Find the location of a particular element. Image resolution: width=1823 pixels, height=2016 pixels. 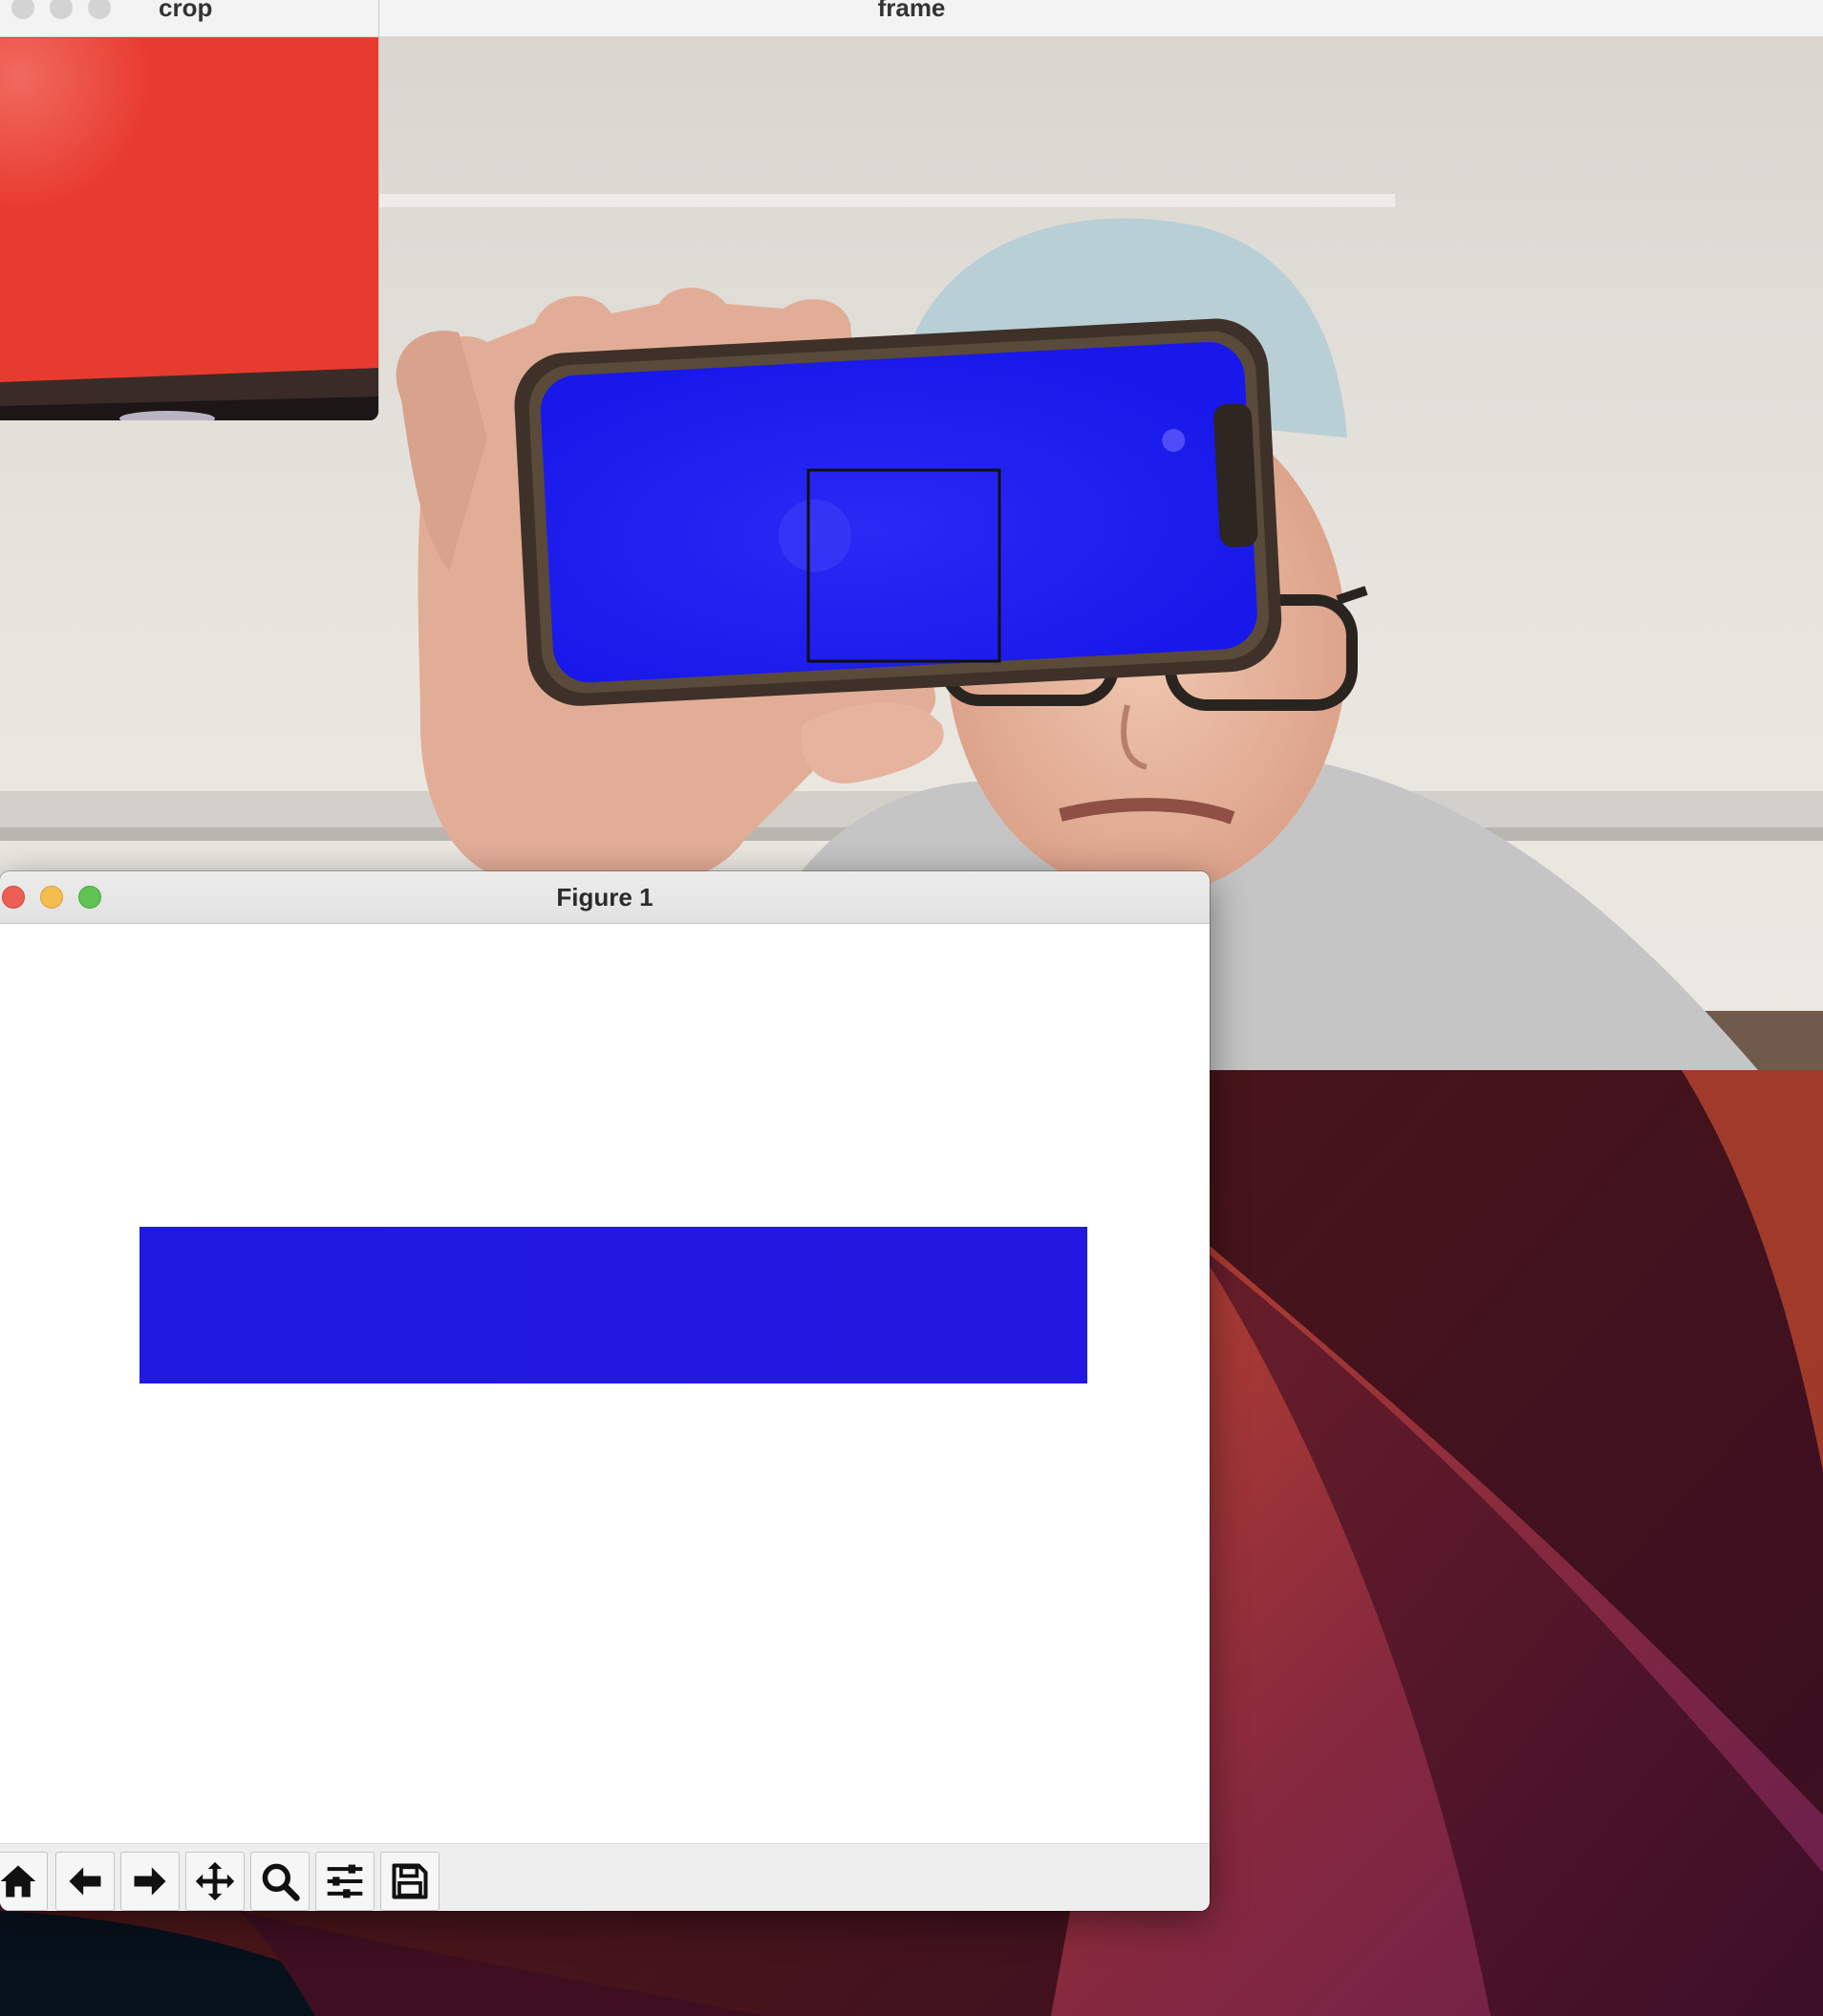

home-icon is located at coordinates (18, 1881).